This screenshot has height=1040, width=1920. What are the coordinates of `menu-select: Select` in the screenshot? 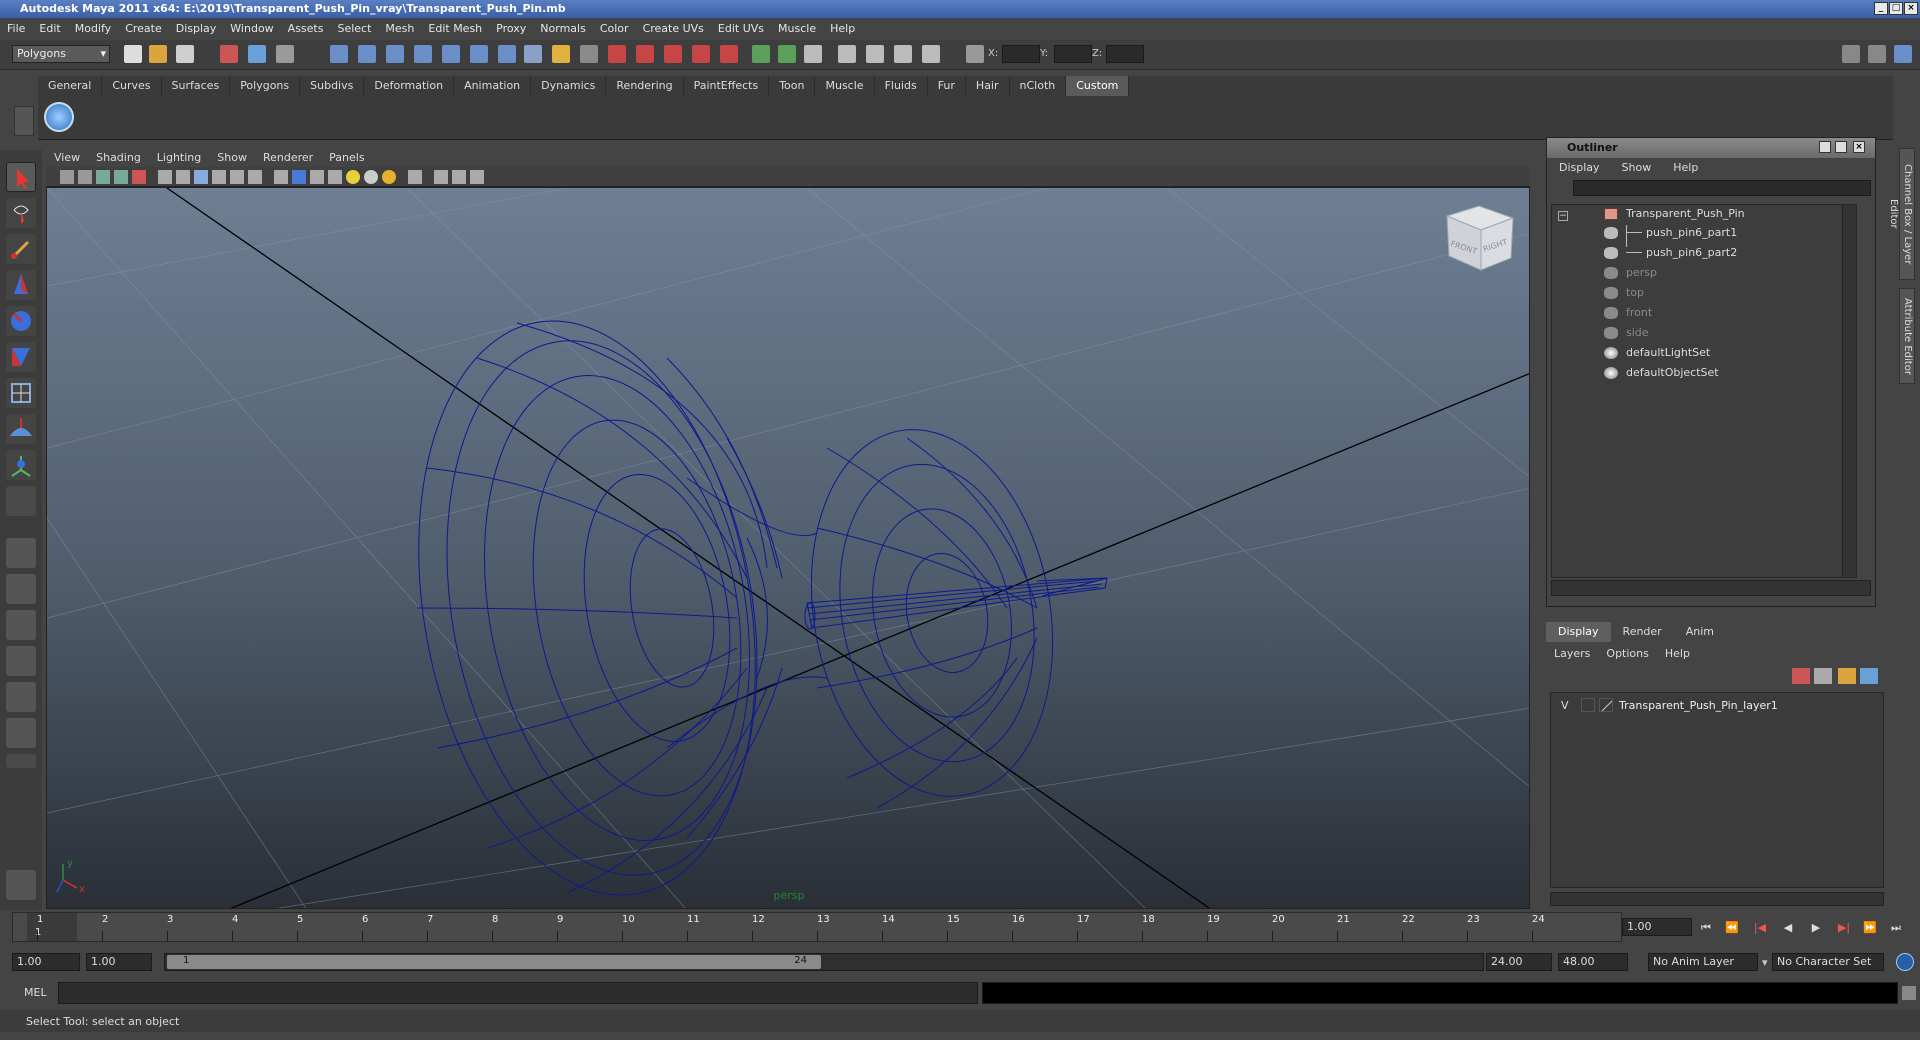 It's located at (354, 29).